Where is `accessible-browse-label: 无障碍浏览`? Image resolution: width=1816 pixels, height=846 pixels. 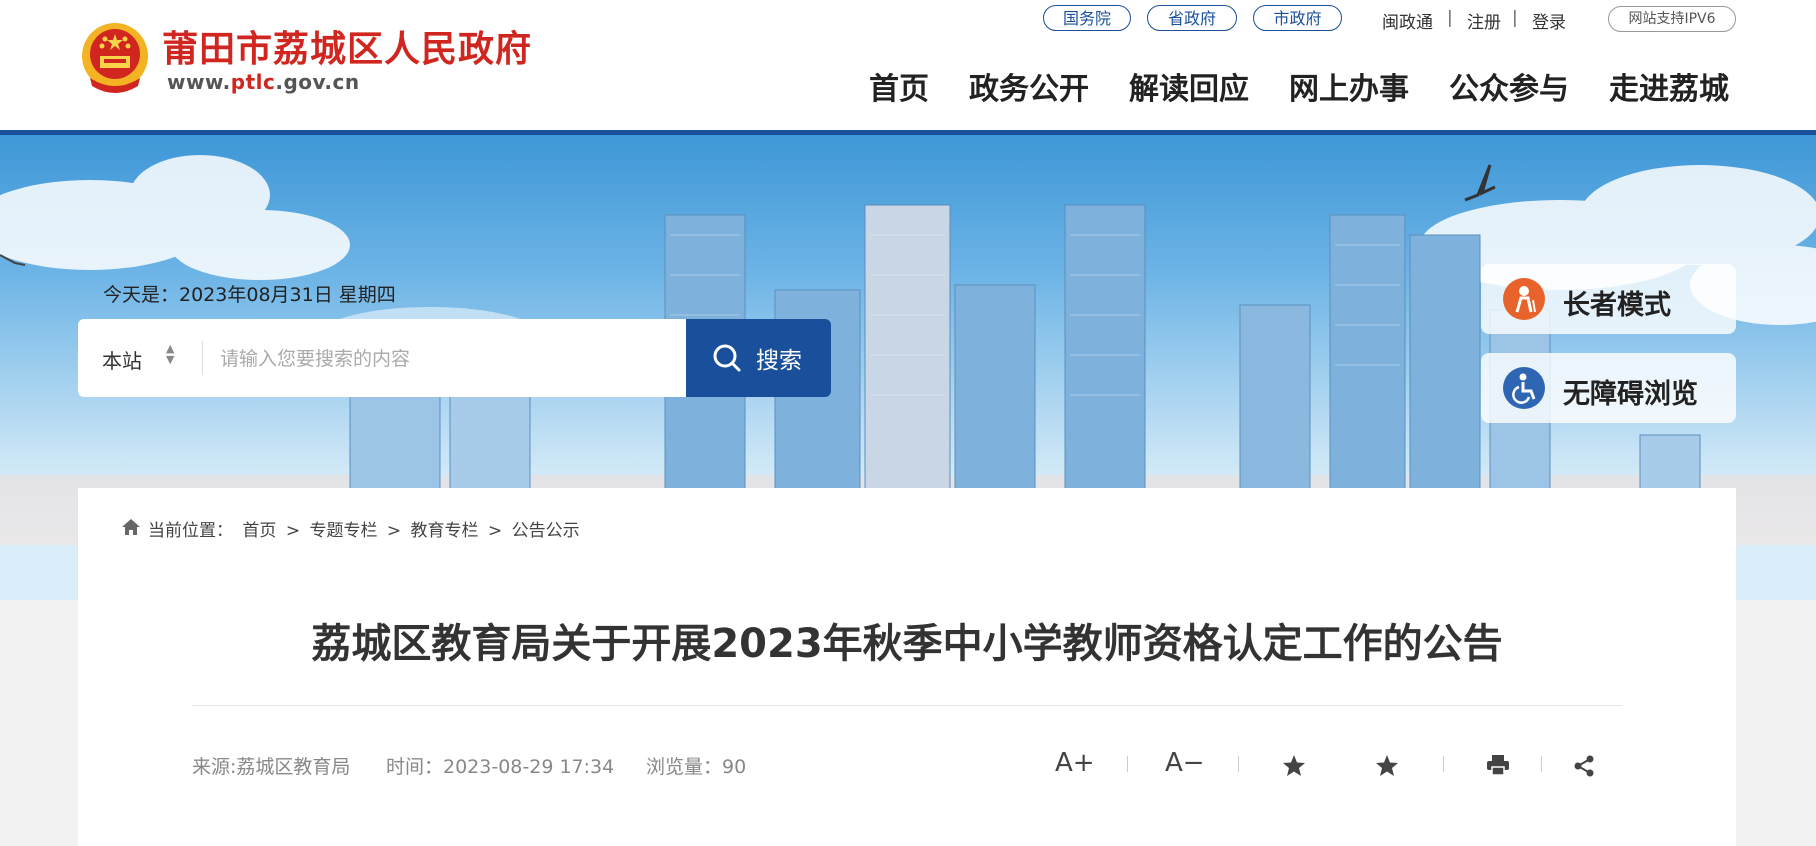 accessible-browse-label: 无障碍浏览 is located at coordinates (1630, 394).